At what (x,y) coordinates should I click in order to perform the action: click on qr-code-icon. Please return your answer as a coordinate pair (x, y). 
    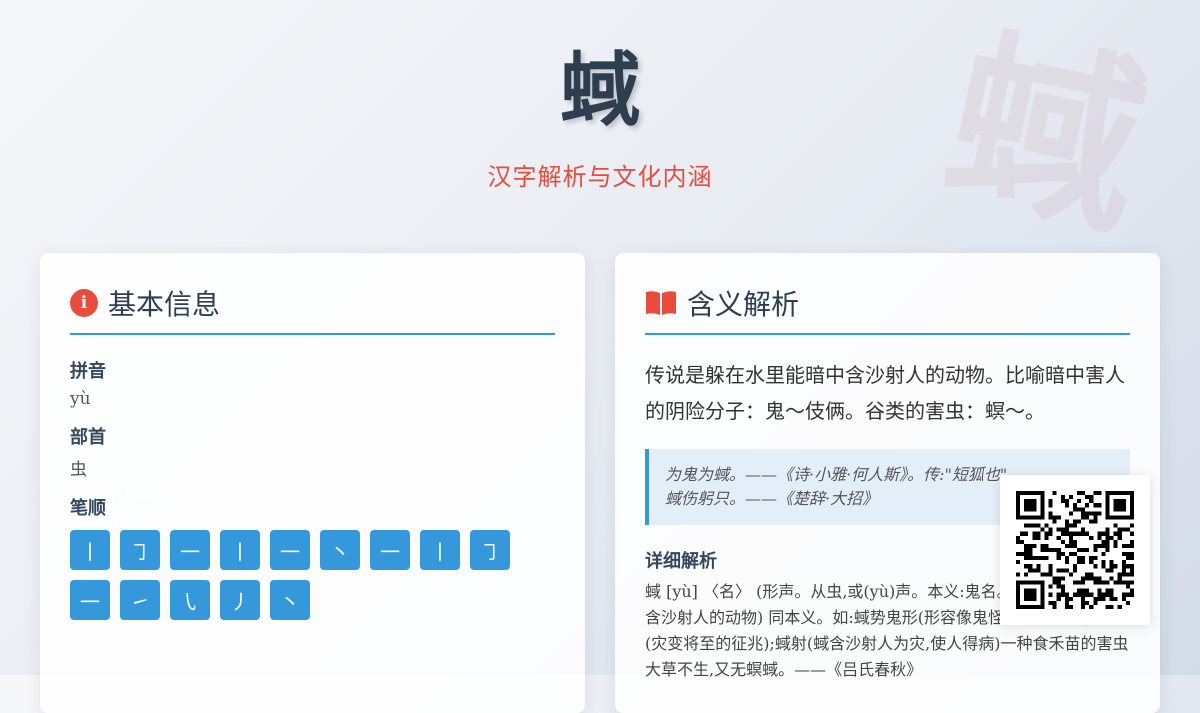
    Looking at the image, I should click on (1075, 550).